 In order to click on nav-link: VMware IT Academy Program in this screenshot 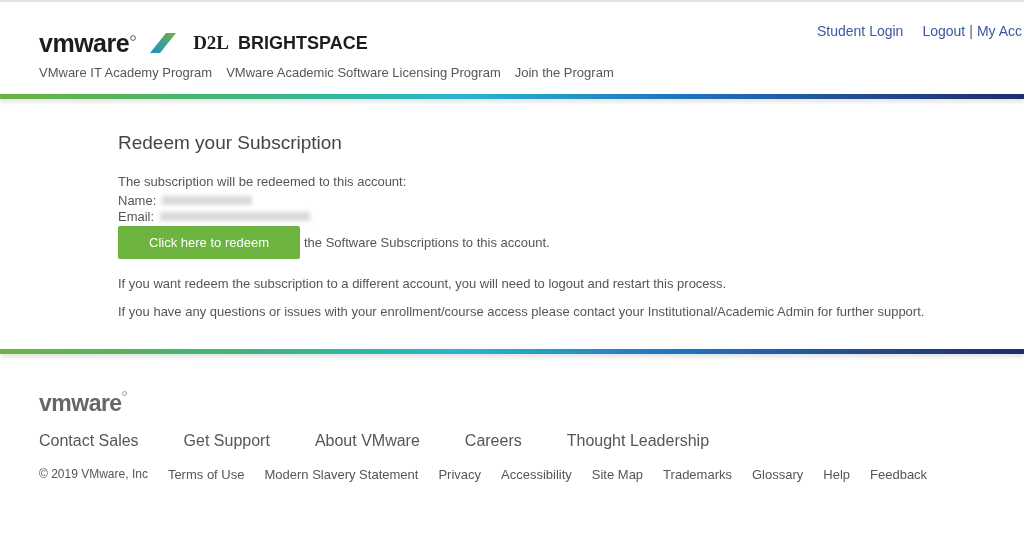, I will do `click(126, 72)`.